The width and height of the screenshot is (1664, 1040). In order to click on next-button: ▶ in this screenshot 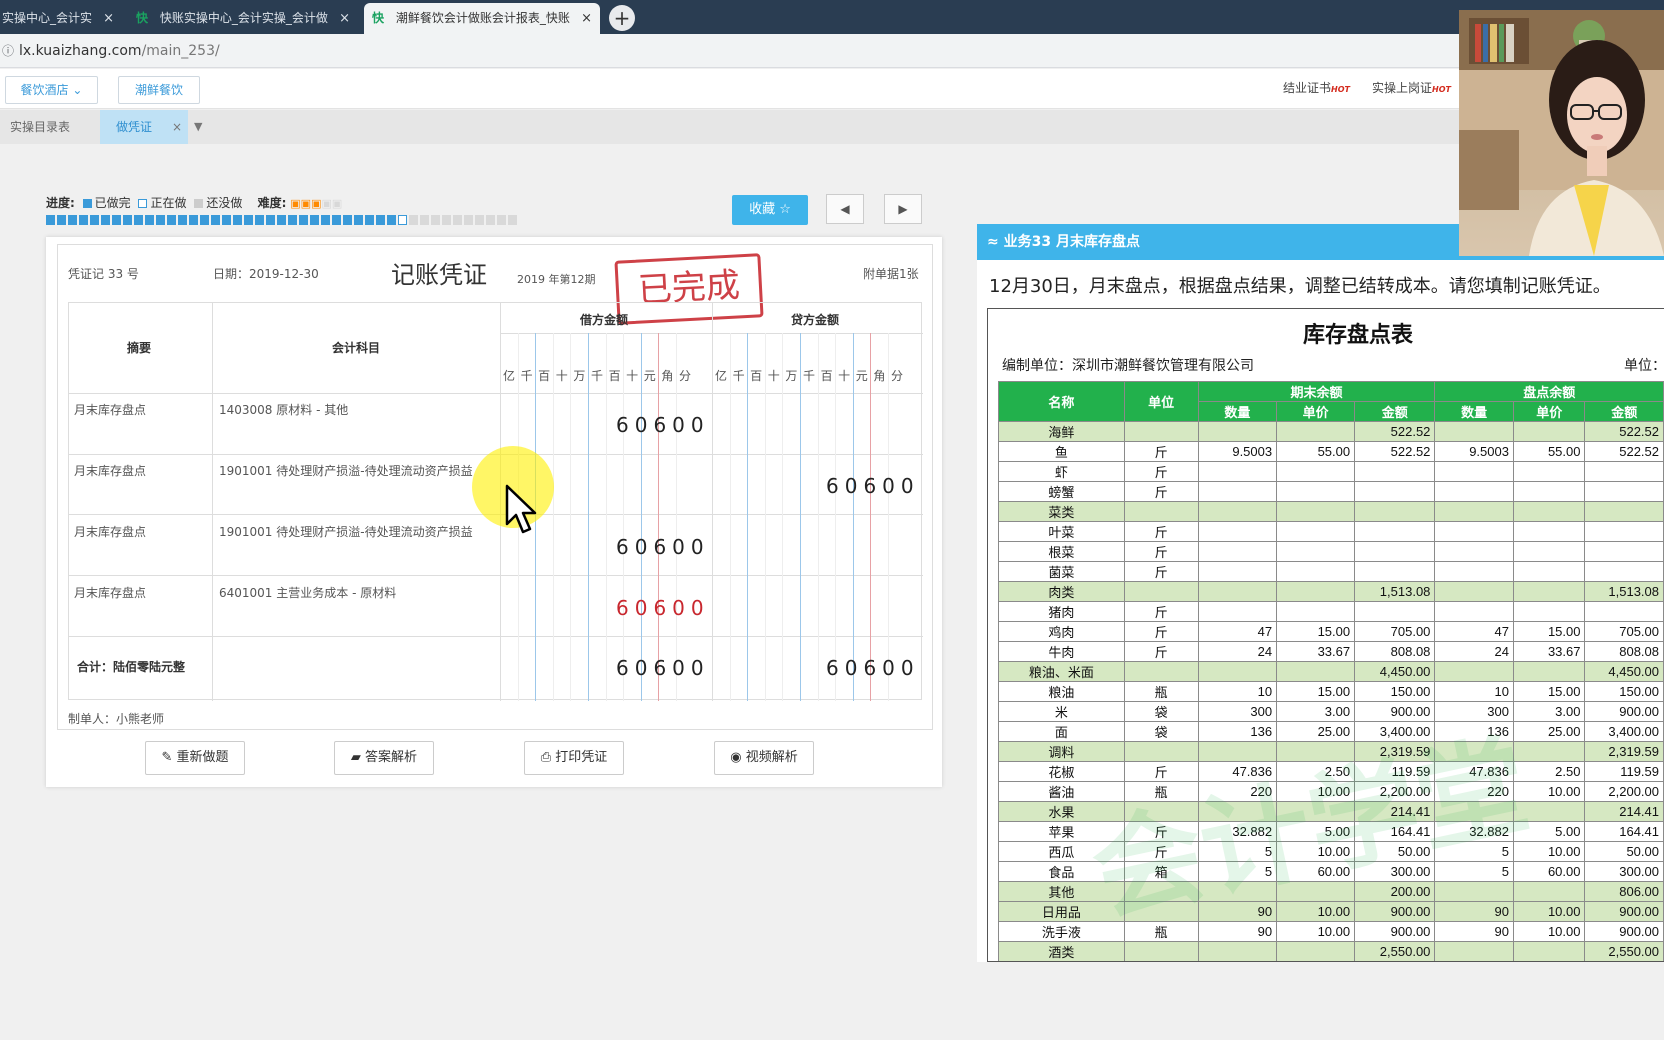, I will do `click(903, 209)`.